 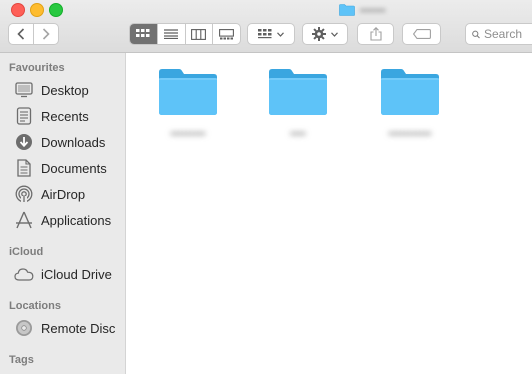 I want to click on share-icon, so click(x=375, y=34).